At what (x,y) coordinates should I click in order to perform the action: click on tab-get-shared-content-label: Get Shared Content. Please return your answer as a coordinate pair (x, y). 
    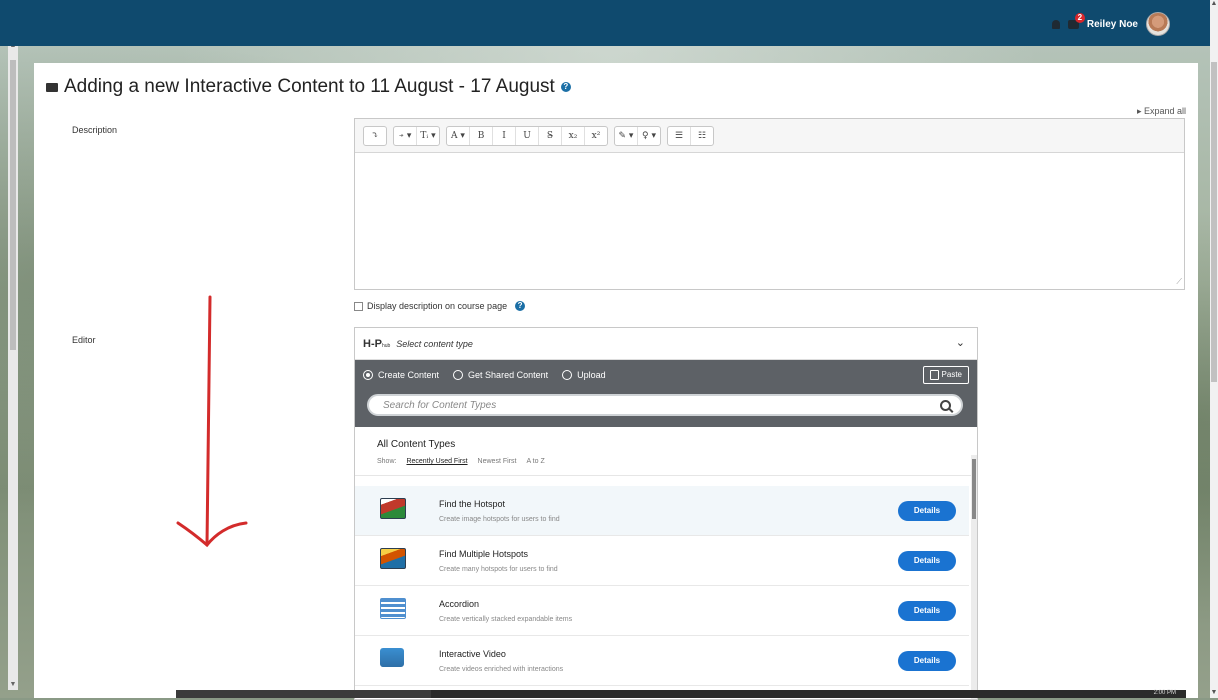
    Looking at the image, I should click on (508, 374).